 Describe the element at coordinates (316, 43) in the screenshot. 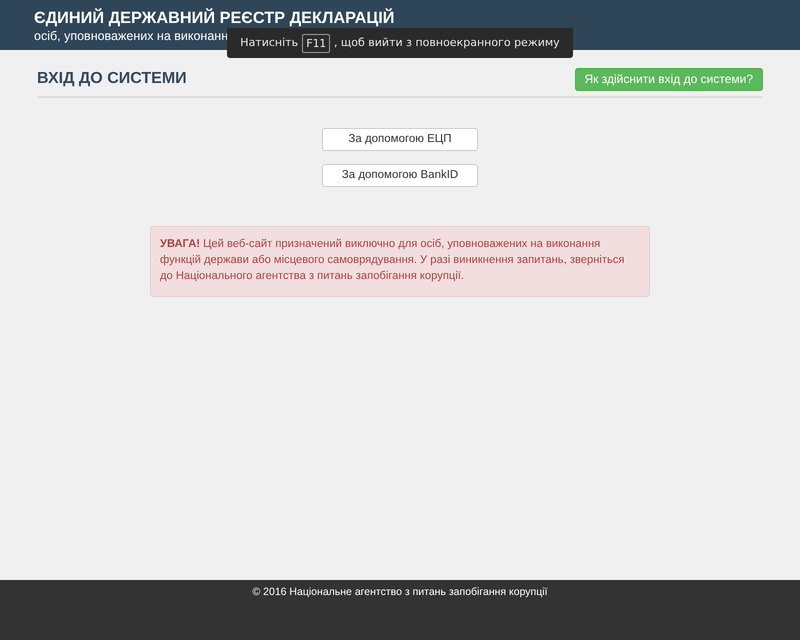

I see `key-label: F11` at that location.